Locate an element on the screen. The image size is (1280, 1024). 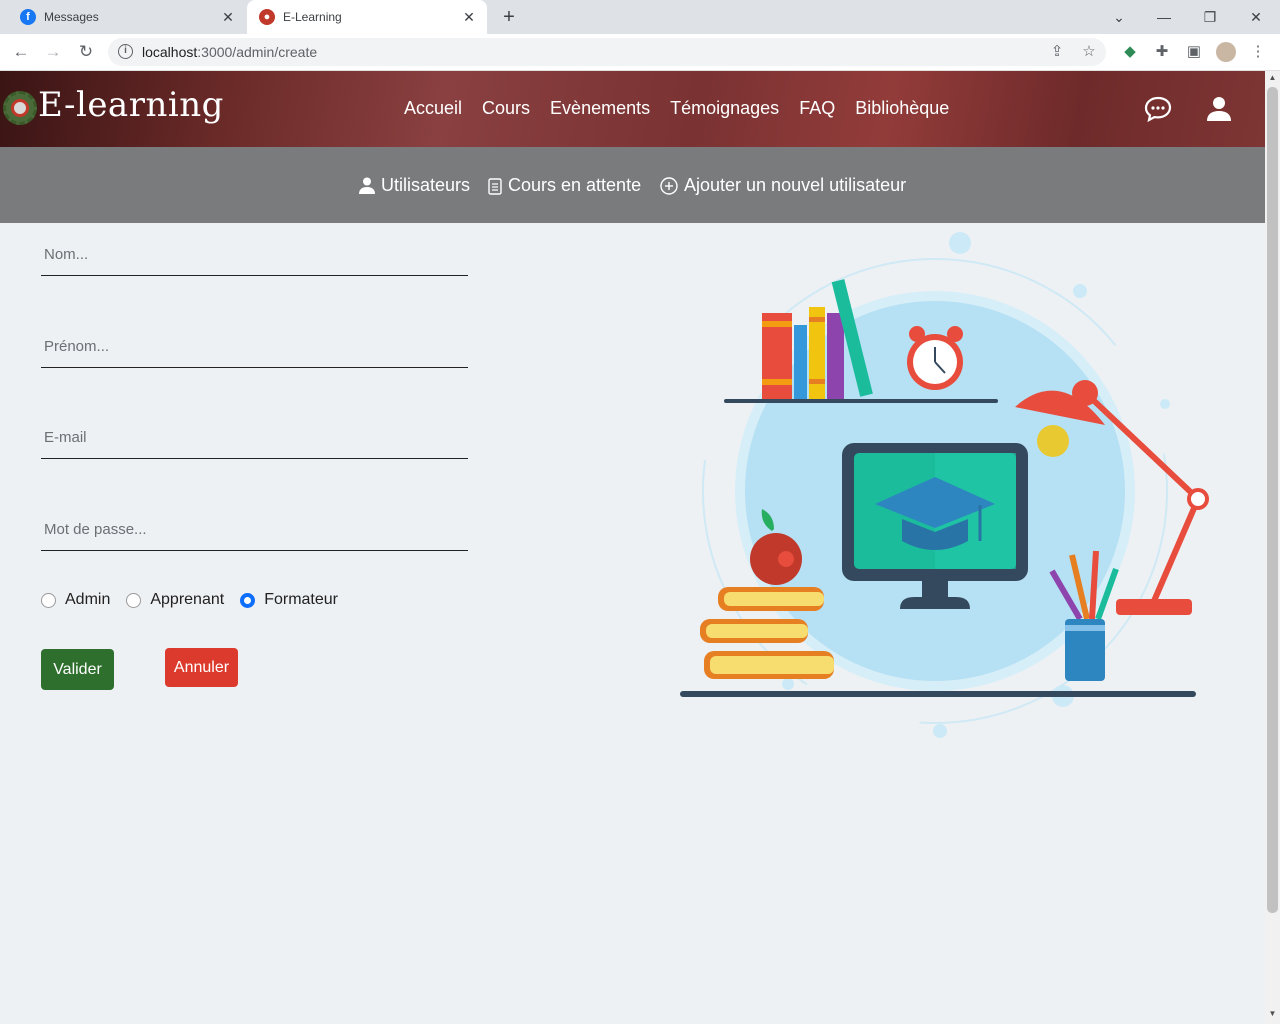
browser-tab-messages: f Messages ✕ is located at coordinates (127, 17).